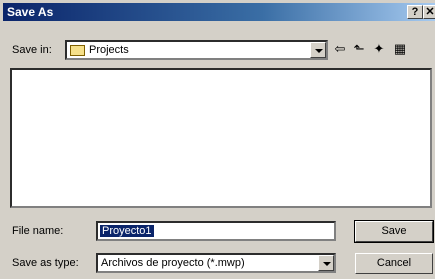 The width and height of the screenshot is (435, 279). Describe the element at coordinates (359, 49) in the screenshot. I see `up-folder-icon: ⬑` at that location.